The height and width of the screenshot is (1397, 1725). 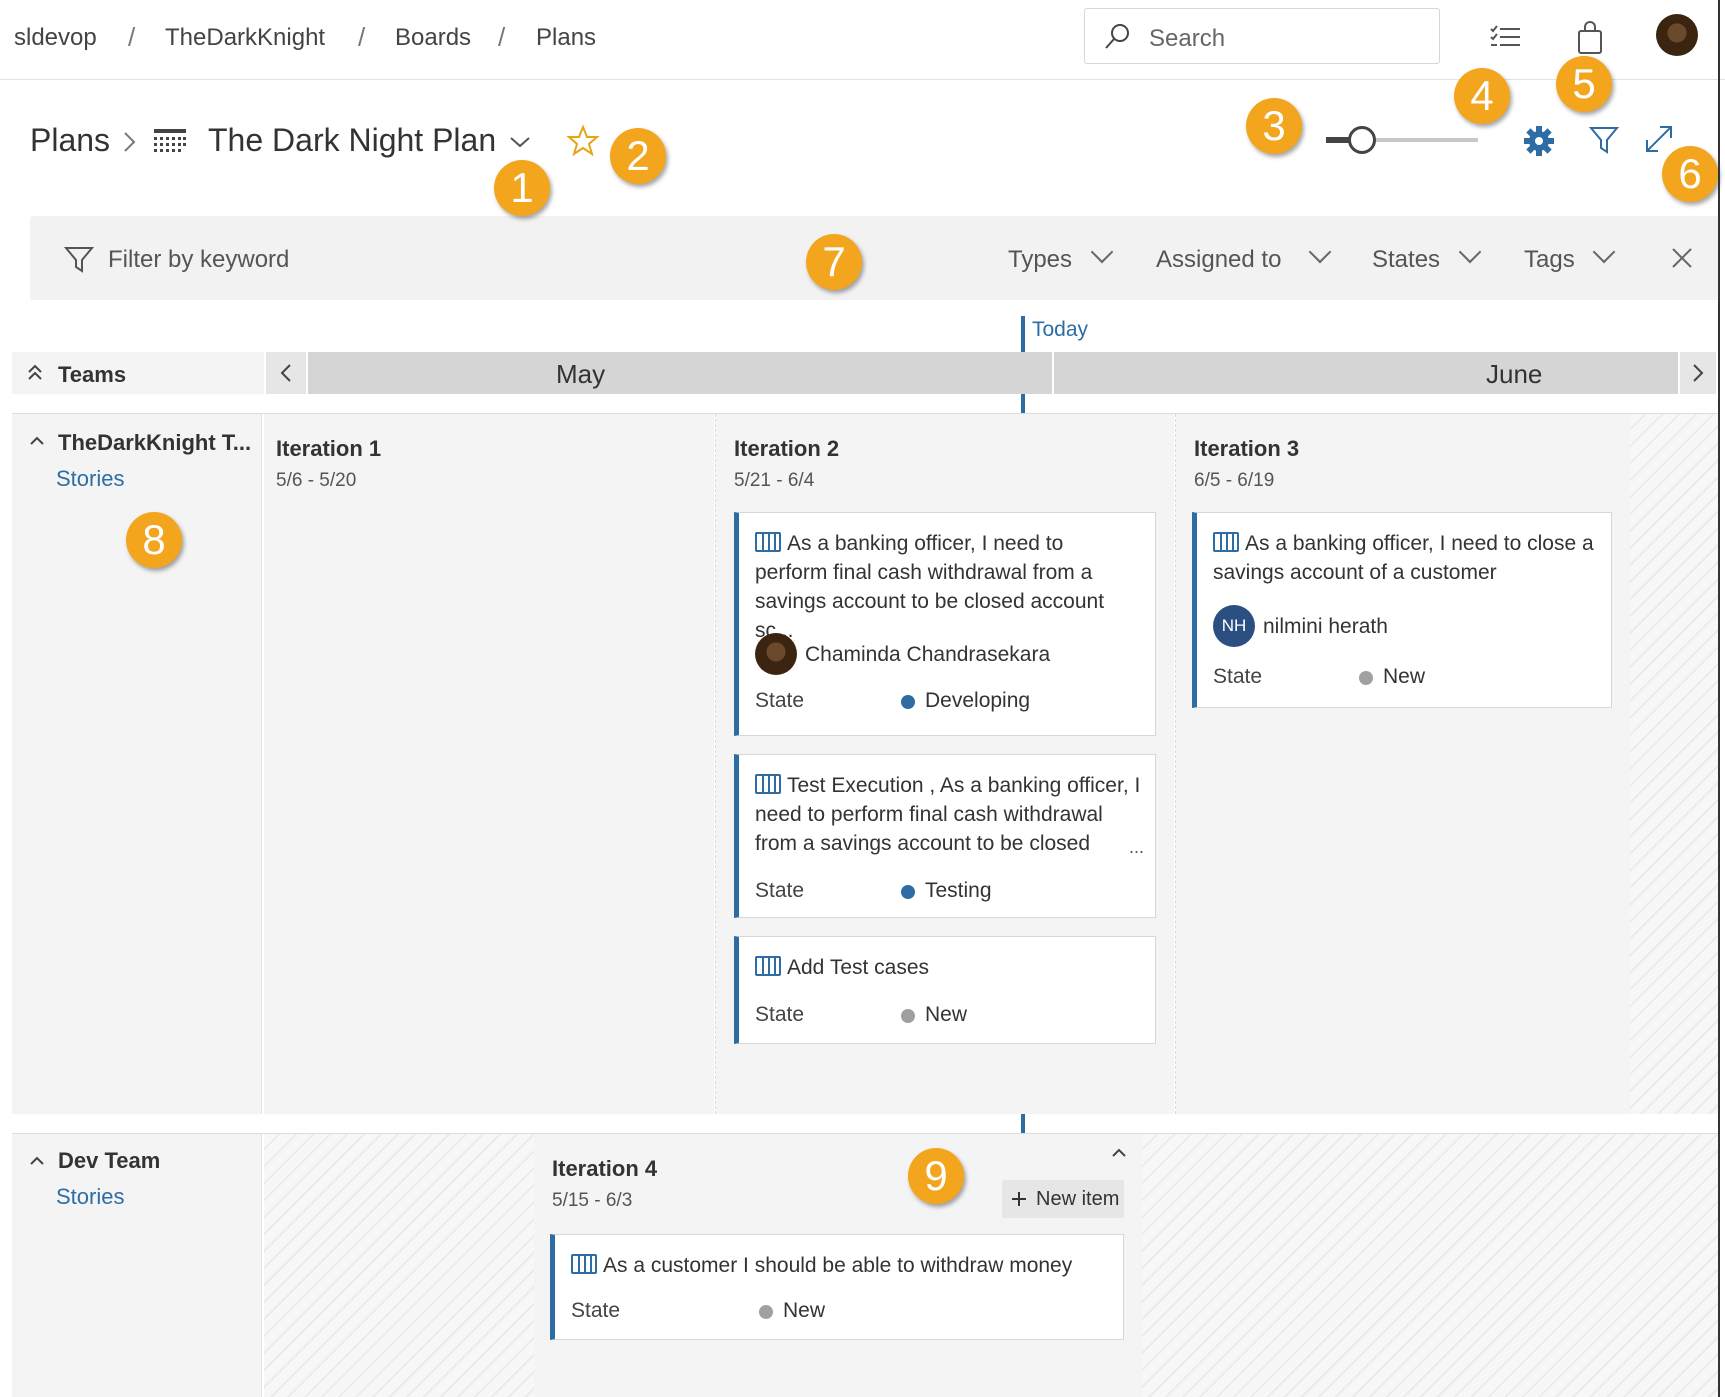 I want to click on iteration-title: Iteration 1, so click(x=329, y=448).